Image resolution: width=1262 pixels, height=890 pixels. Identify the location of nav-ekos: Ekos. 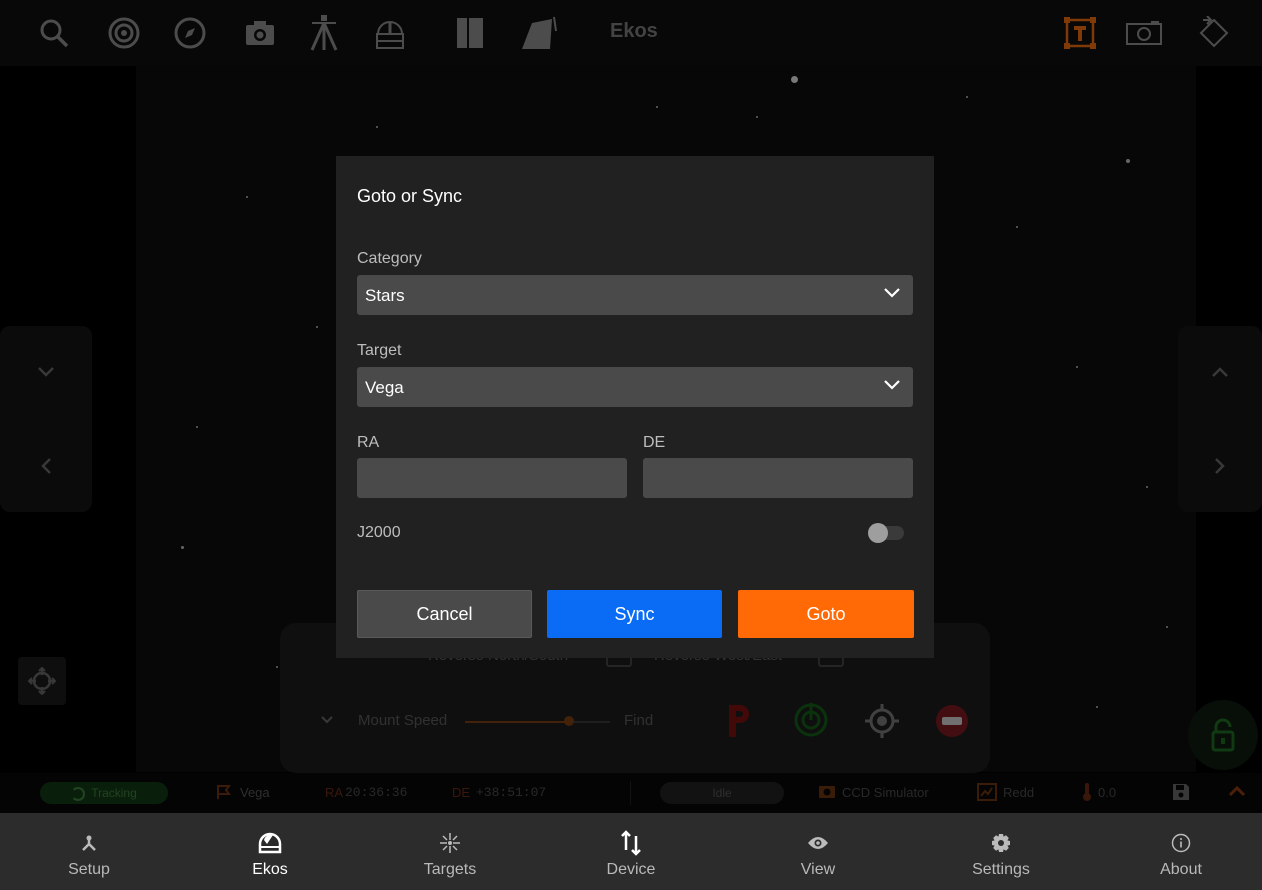
(270, 851).